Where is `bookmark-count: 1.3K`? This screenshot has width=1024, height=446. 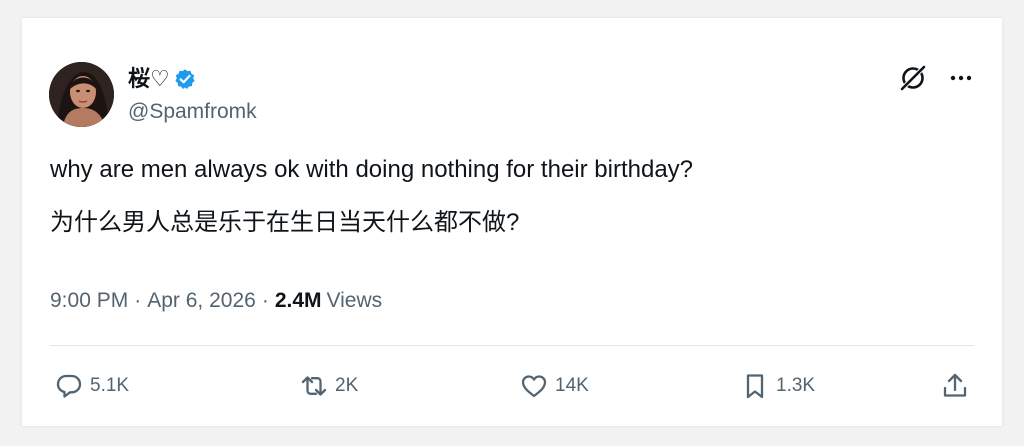
bookmark-count: 1.3K is located at coordinates (796, 385).